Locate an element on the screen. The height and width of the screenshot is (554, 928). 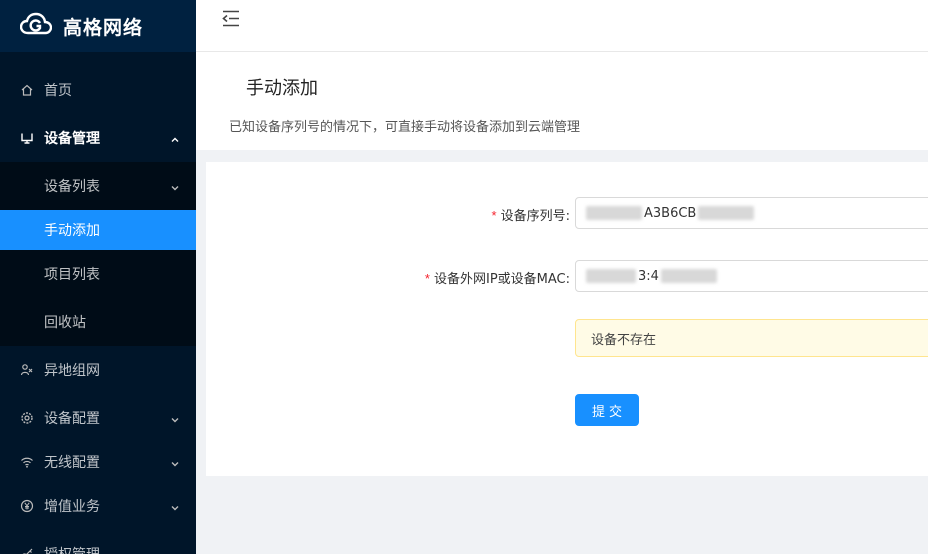
sidebar-item-label: 项目列表 is located at coordinates (72, 275).